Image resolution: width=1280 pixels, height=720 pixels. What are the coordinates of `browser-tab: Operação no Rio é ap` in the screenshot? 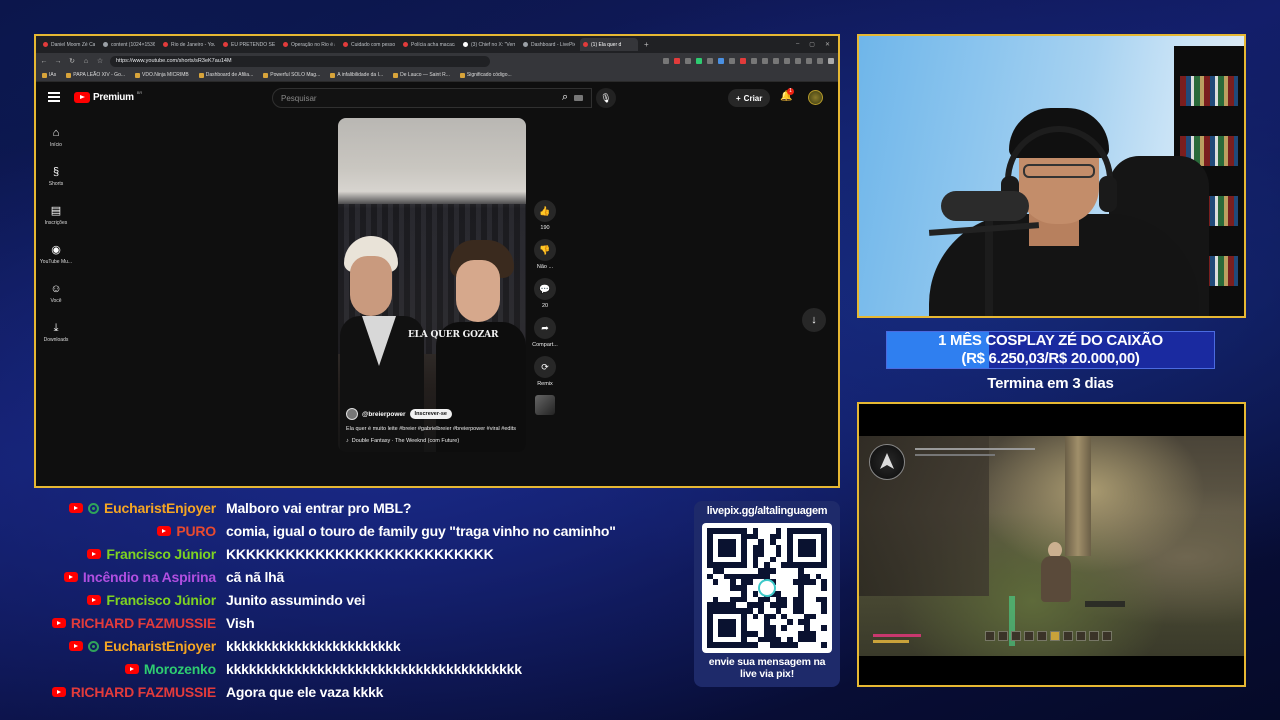 It's located at (309, 44).